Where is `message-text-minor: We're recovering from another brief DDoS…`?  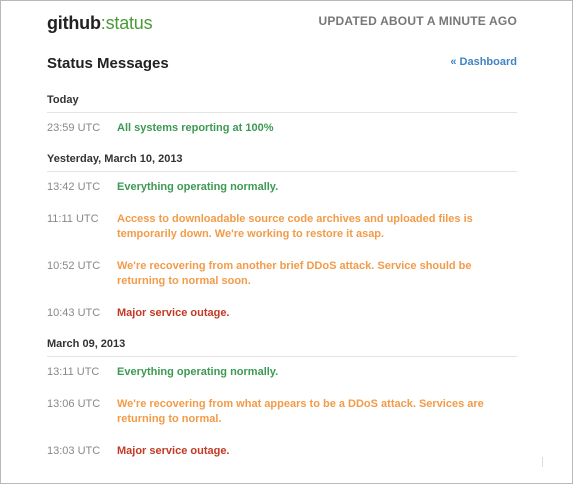
message-text-minor: We're recovering from another brief DDoS… is located at coordinates (294, 273).